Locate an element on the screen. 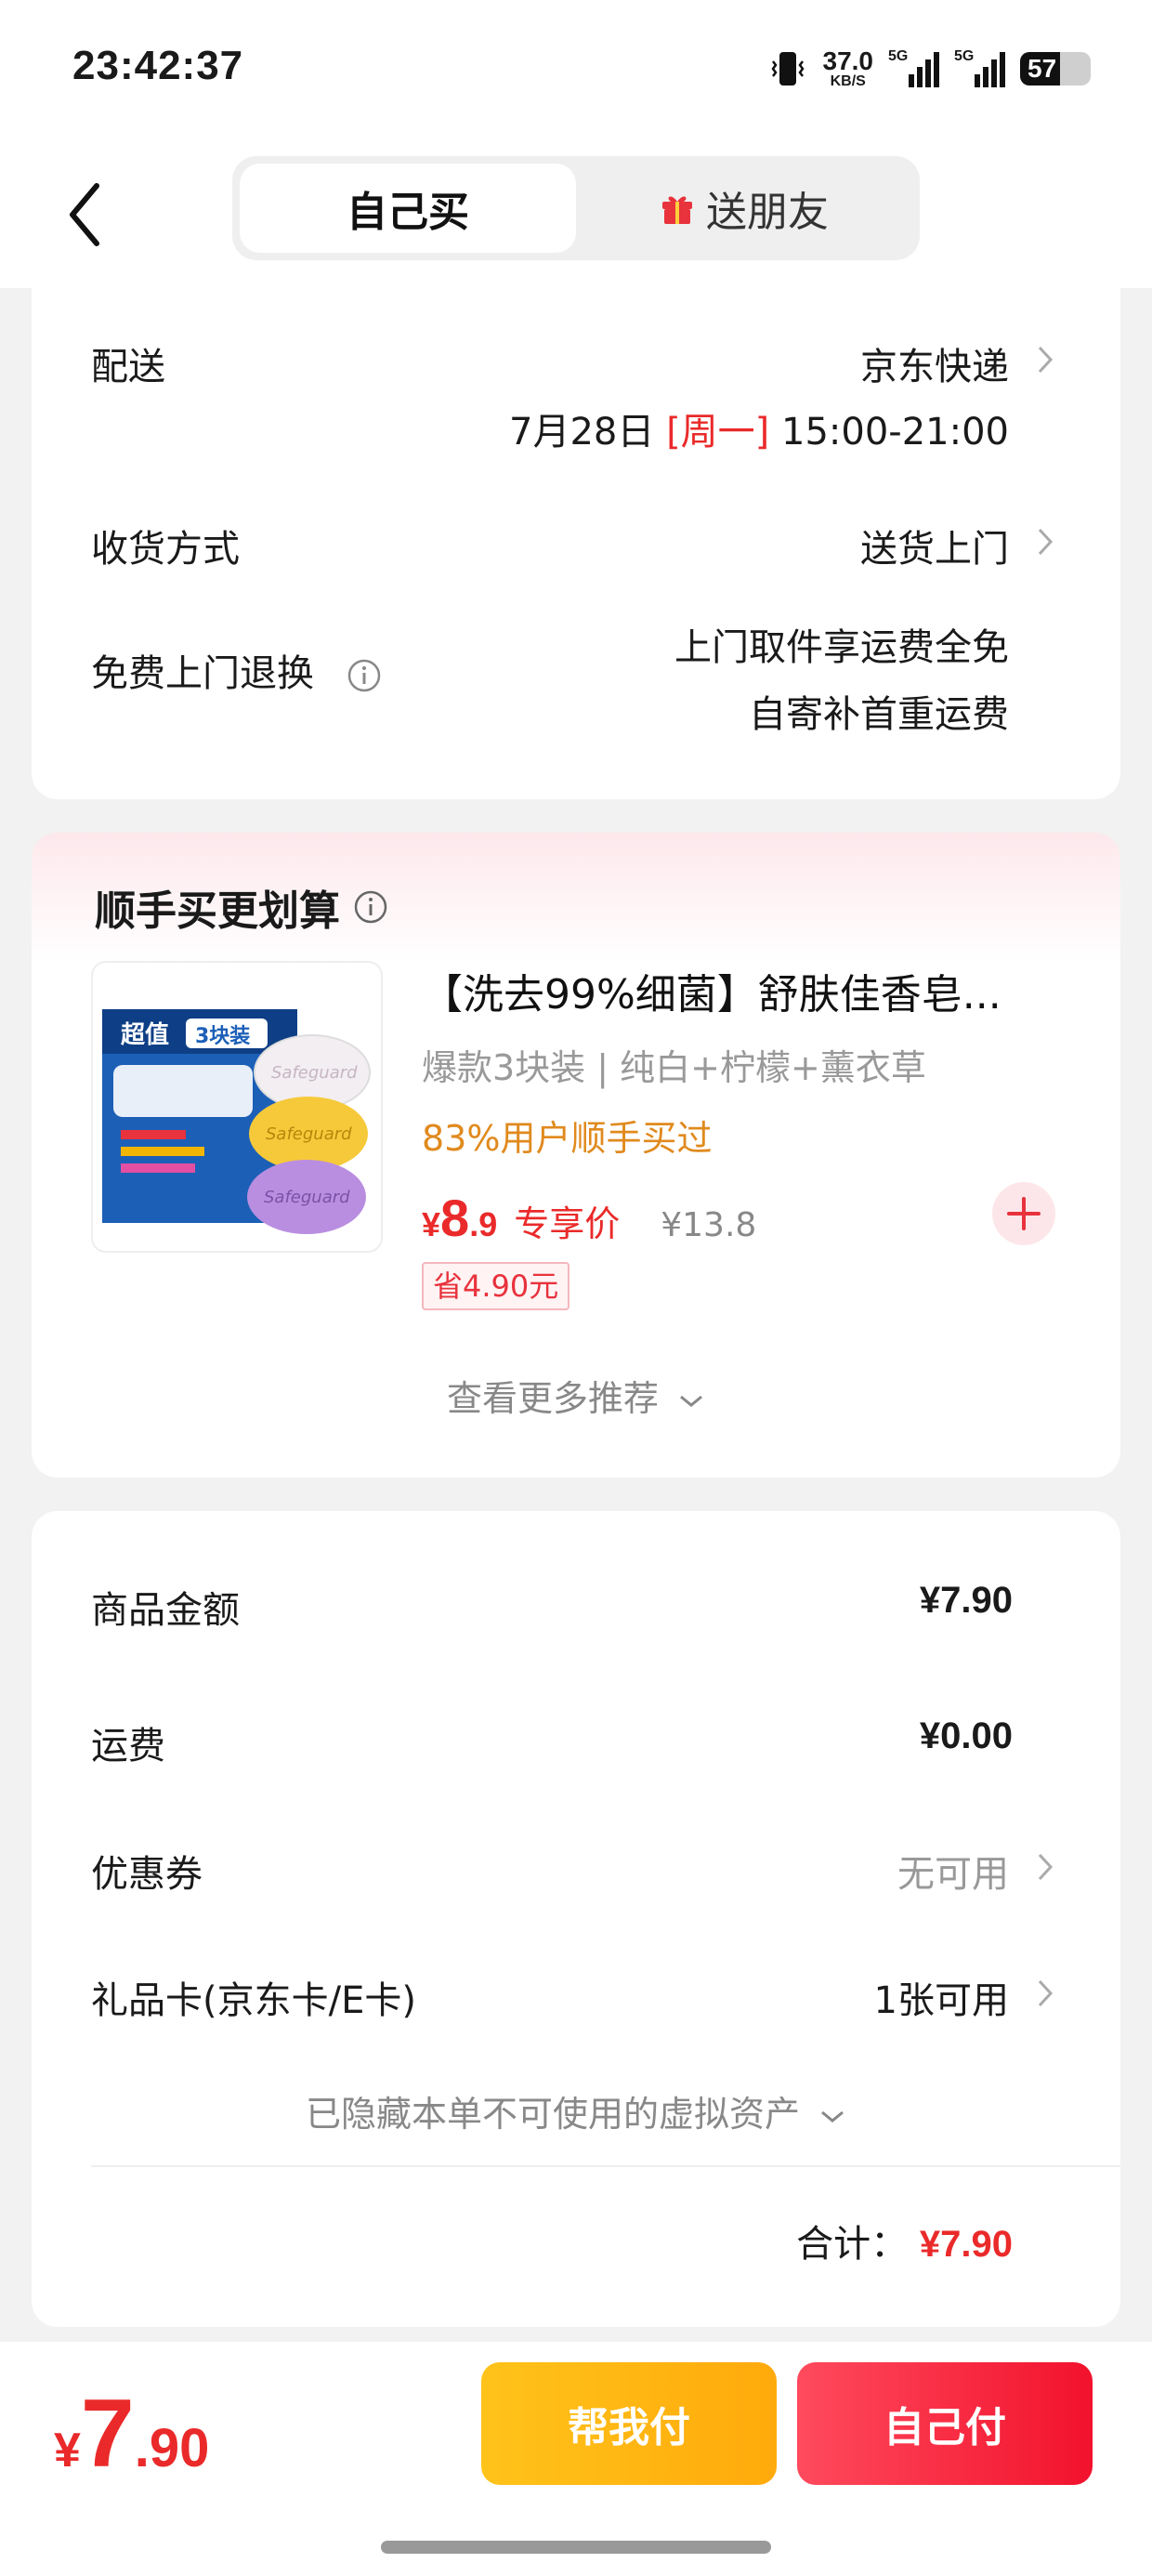  goods-amount-label: 商品金额 is located at coordinates (165, 1610).